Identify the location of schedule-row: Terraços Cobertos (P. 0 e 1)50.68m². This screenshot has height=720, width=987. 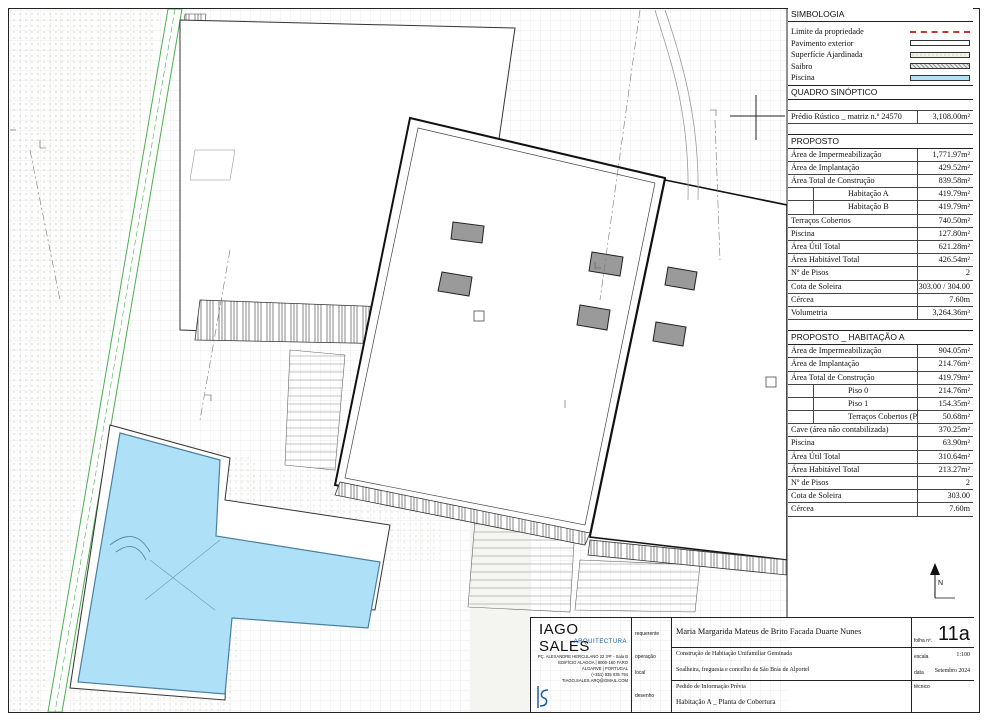
(880, 418).